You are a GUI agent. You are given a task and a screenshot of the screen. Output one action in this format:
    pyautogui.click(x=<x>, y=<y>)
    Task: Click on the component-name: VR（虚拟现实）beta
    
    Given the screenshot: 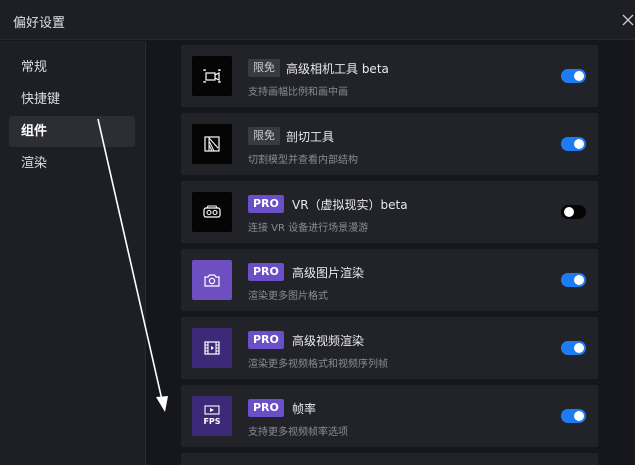 What is the action you would take?
    pyautogui.click(x=350, y=205)
    